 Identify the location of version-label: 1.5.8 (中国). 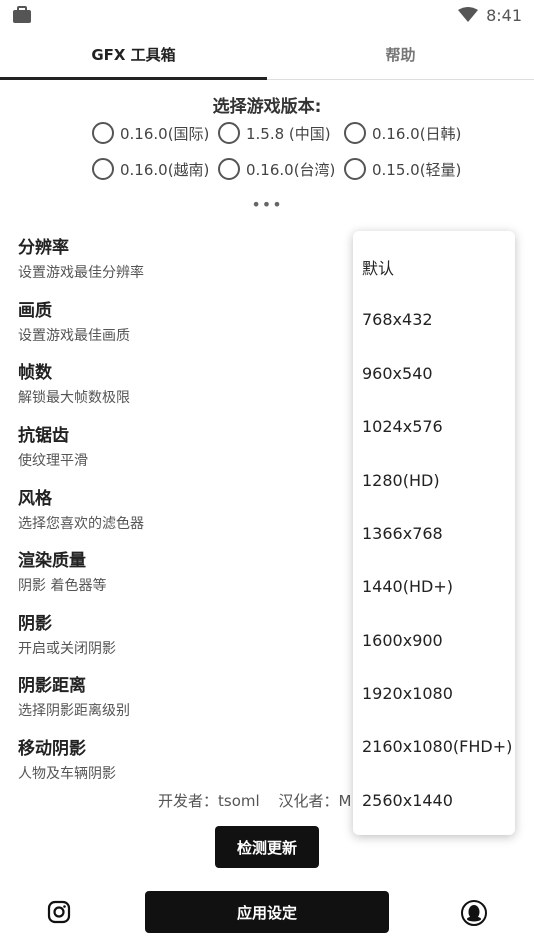
(288, 133).